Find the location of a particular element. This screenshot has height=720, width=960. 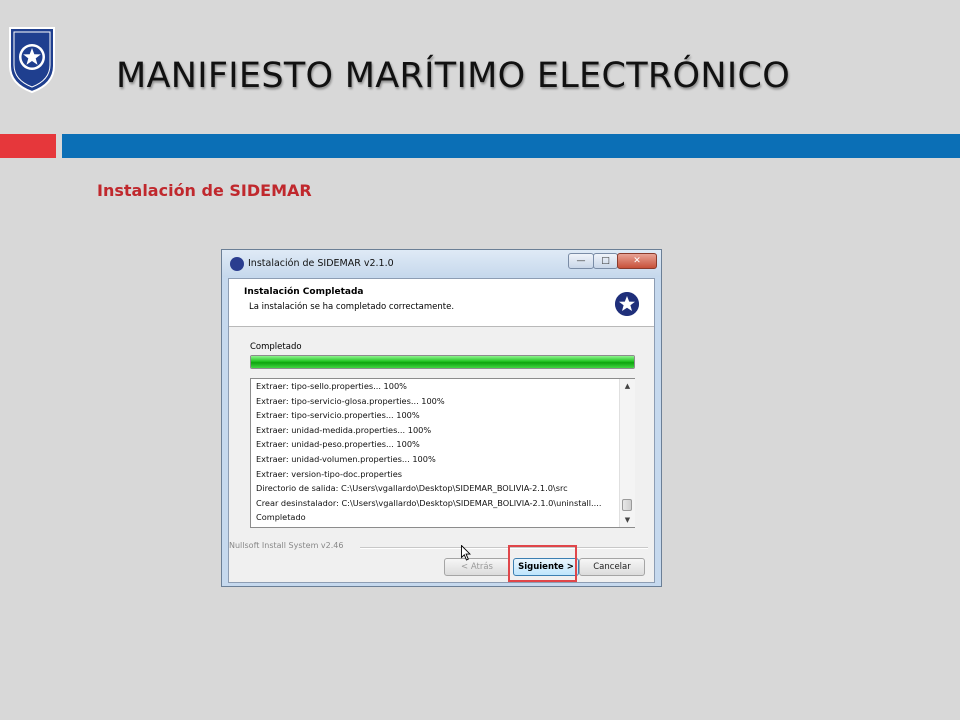

maximize-button: □ is located at coordinates (605, 261).